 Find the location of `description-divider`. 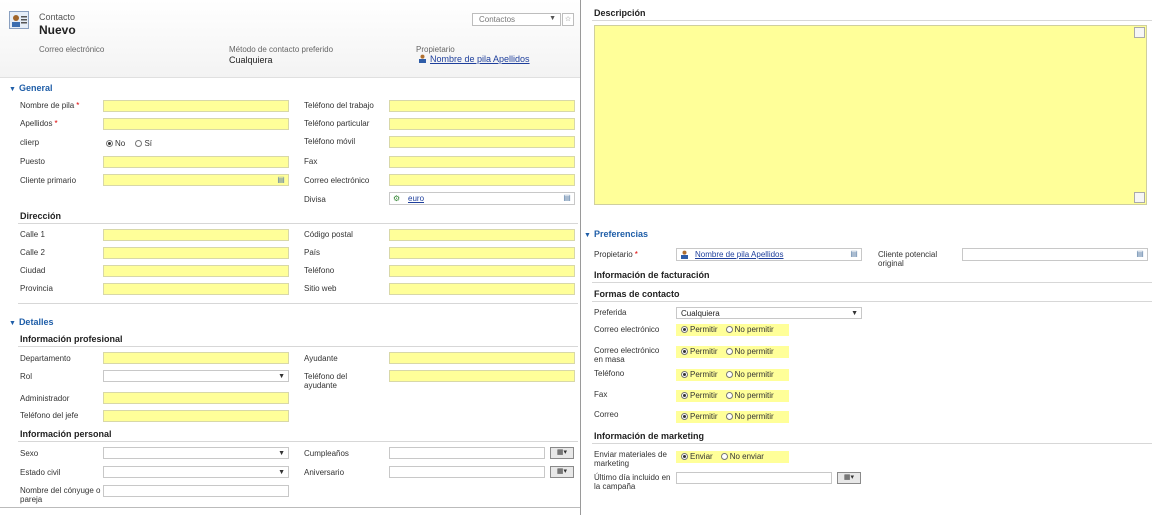

description-divider is located at coordinates (872, 20).